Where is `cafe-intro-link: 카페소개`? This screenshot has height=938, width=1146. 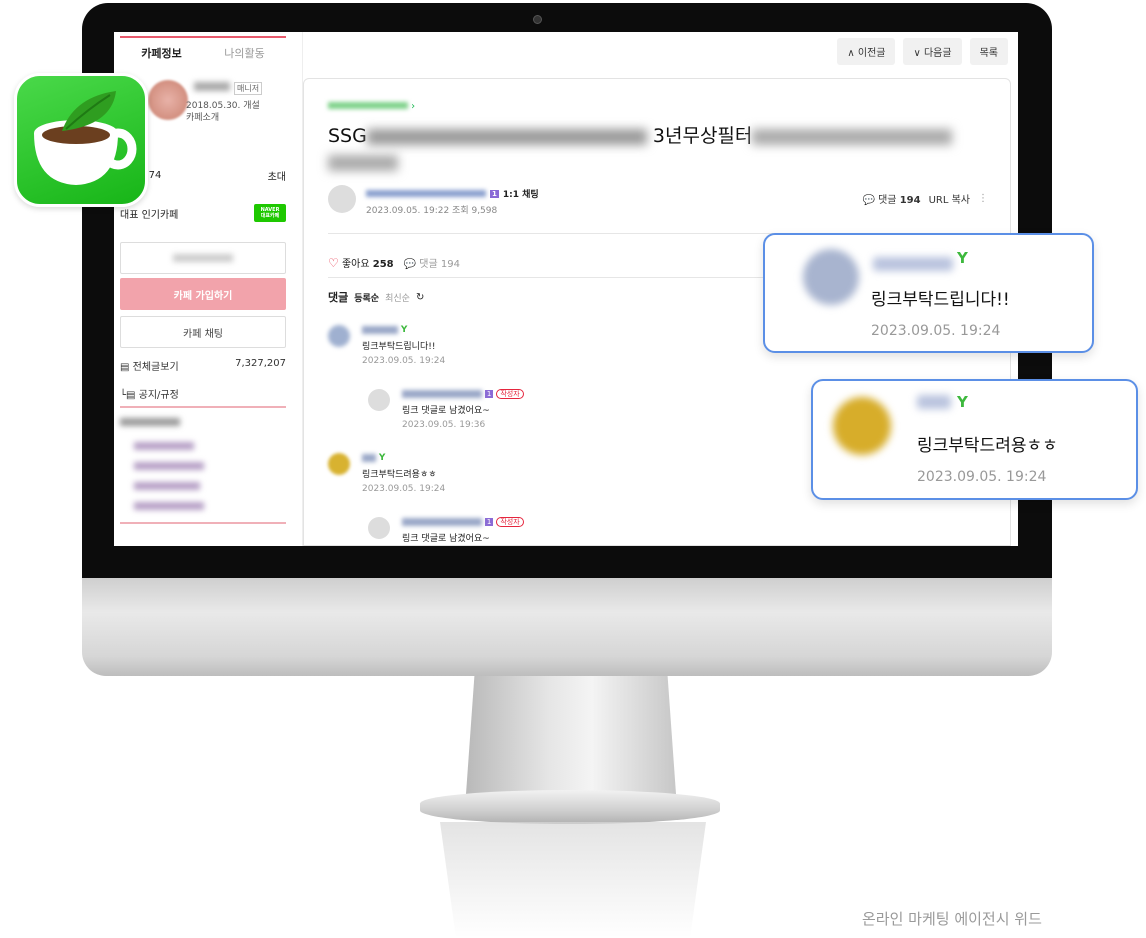 cafe-intro-link: 카페소개 is located at coordinates (202, 116).